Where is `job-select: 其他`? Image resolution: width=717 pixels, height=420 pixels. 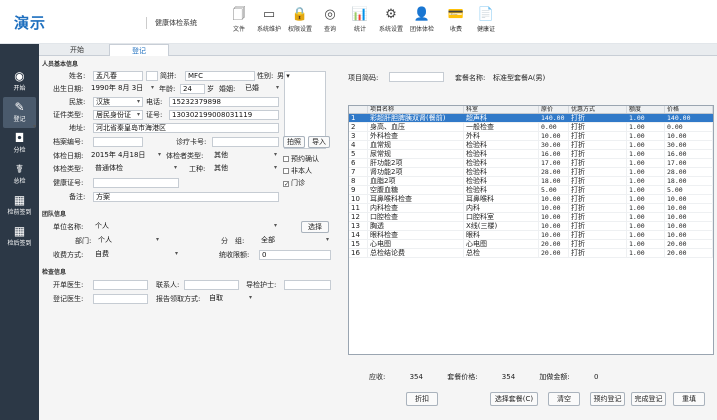 job-select: 其他 is located at coordinates (245, 169).